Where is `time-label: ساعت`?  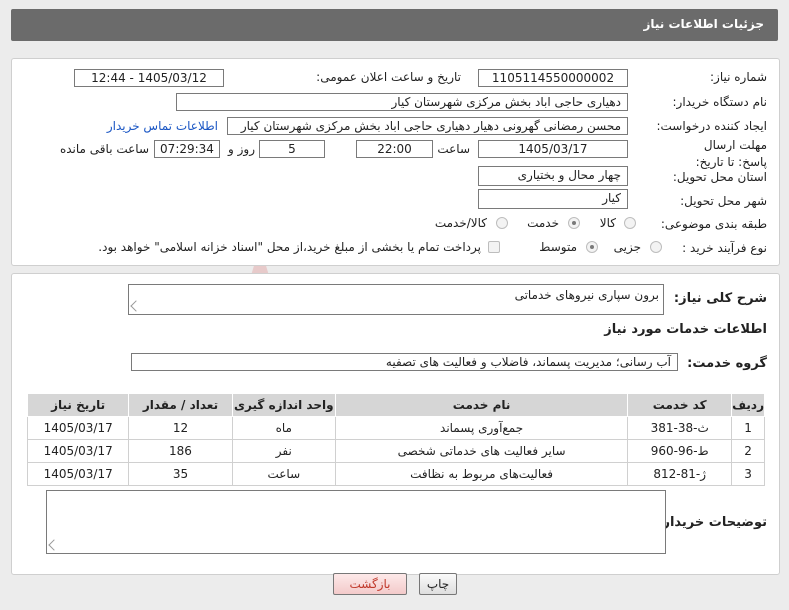
time-label: ساعت is located at coordinates (453, 149).